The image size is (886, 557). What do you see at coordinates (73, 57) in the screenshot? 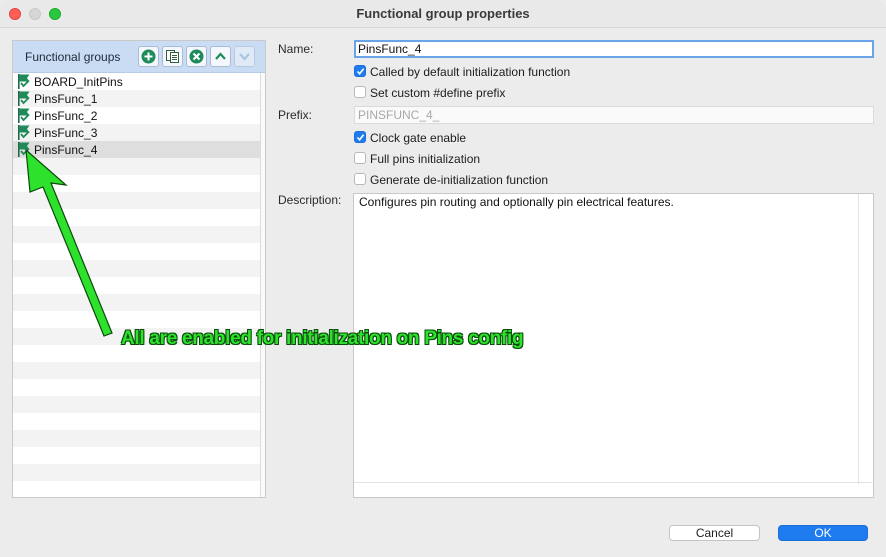
I see `functional-groups-title: Functional groups` at bounding box center [73, 57].